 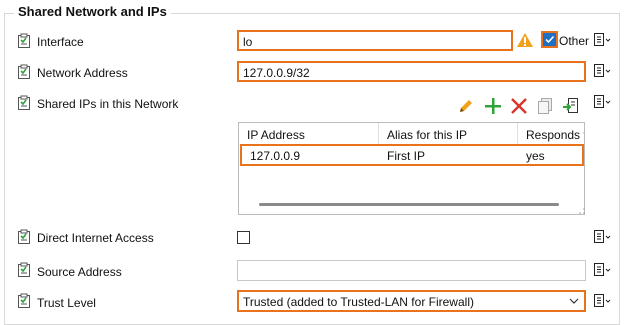 What do you see at coordinates (411, 71) in the screenshot?
I see `network-address-input: 127.0.0.9/32` at bounding box center [411, 71].